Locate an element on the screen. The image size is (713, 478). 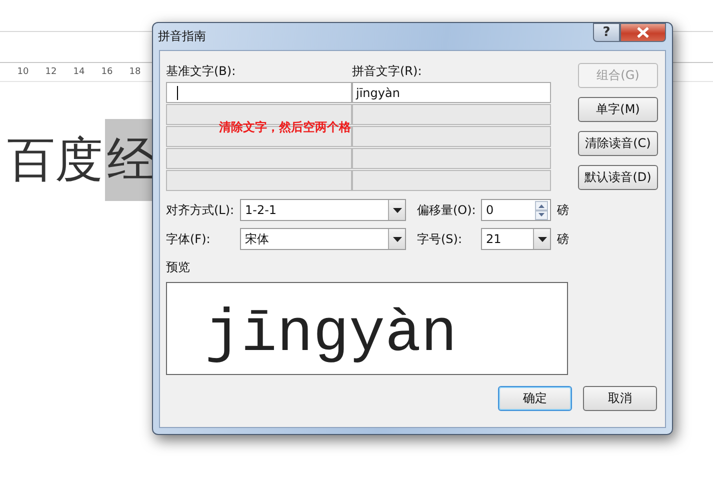
ruler-number: 10 is located at coordinates (23, 72).